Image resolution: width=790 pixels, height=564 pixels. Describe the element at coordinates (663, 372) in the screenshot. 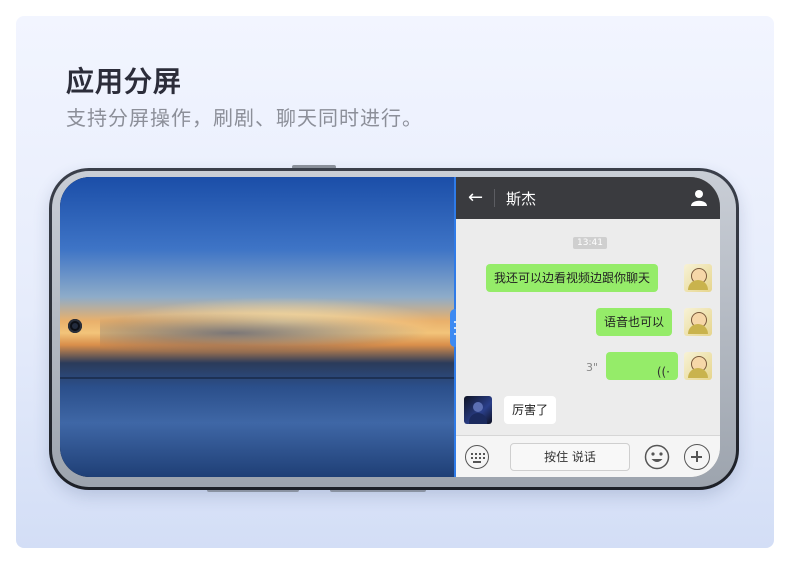

I see `voice-wave-icon: ((·` at that location.